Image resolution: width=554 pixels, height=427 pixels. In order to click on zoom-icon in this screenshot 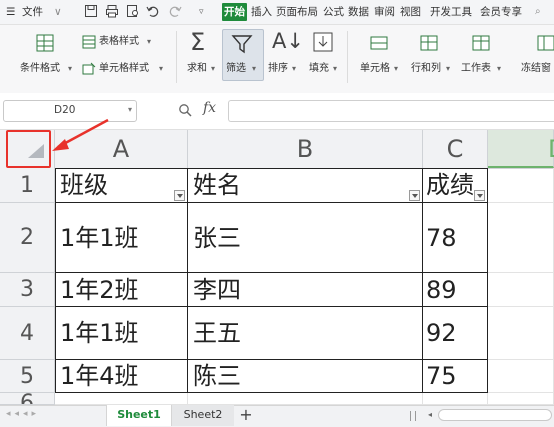, I will do `click(185, 110)`.